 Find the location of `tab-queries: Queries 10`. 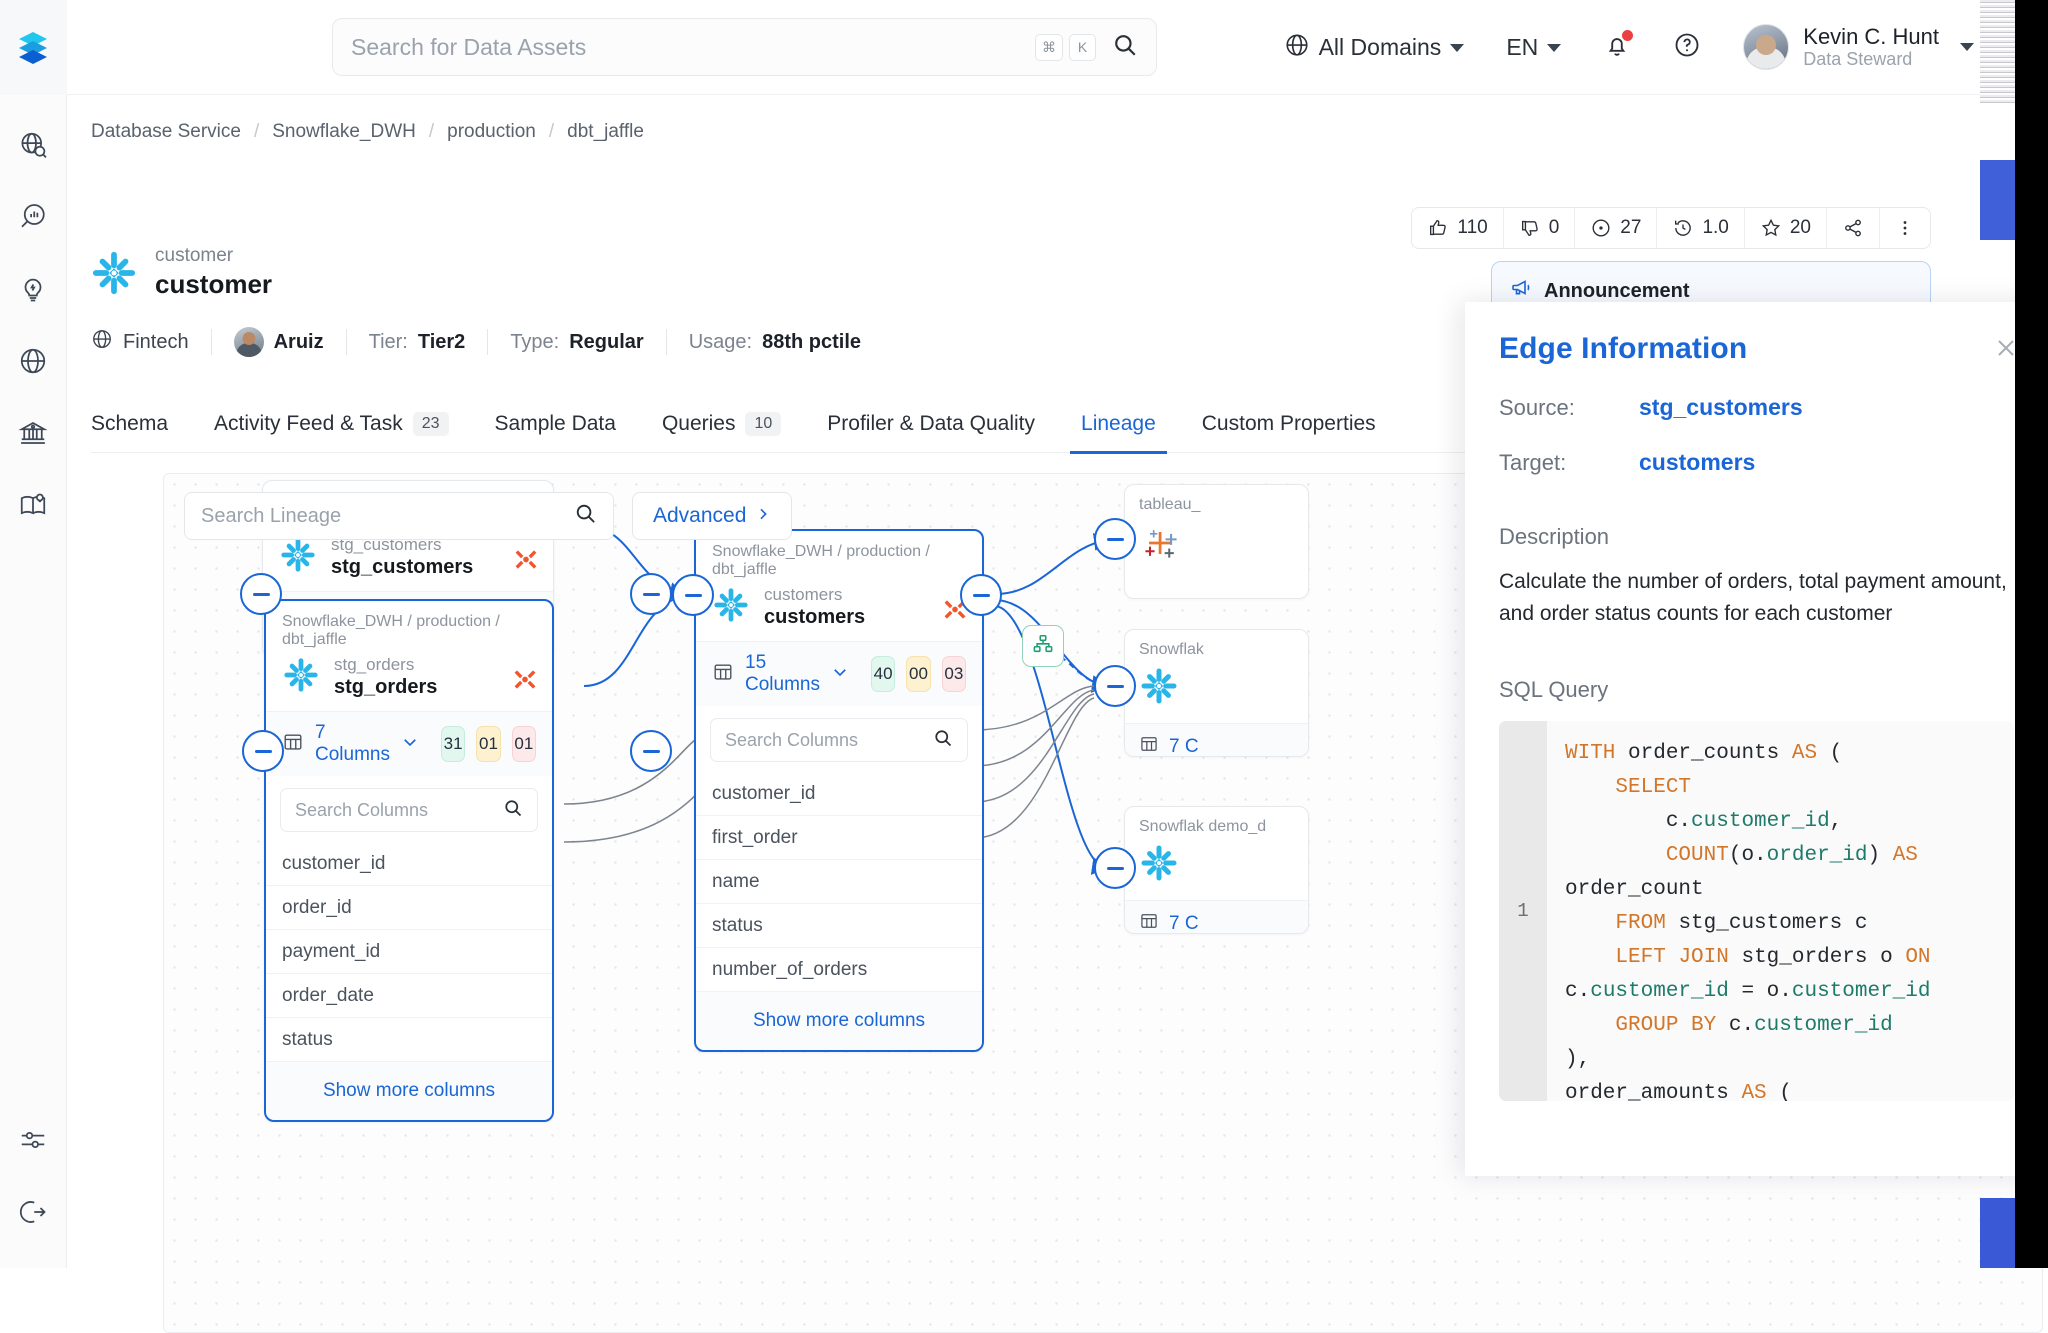

tab-queries: Queries 10 is located at coordinates (721, 424).